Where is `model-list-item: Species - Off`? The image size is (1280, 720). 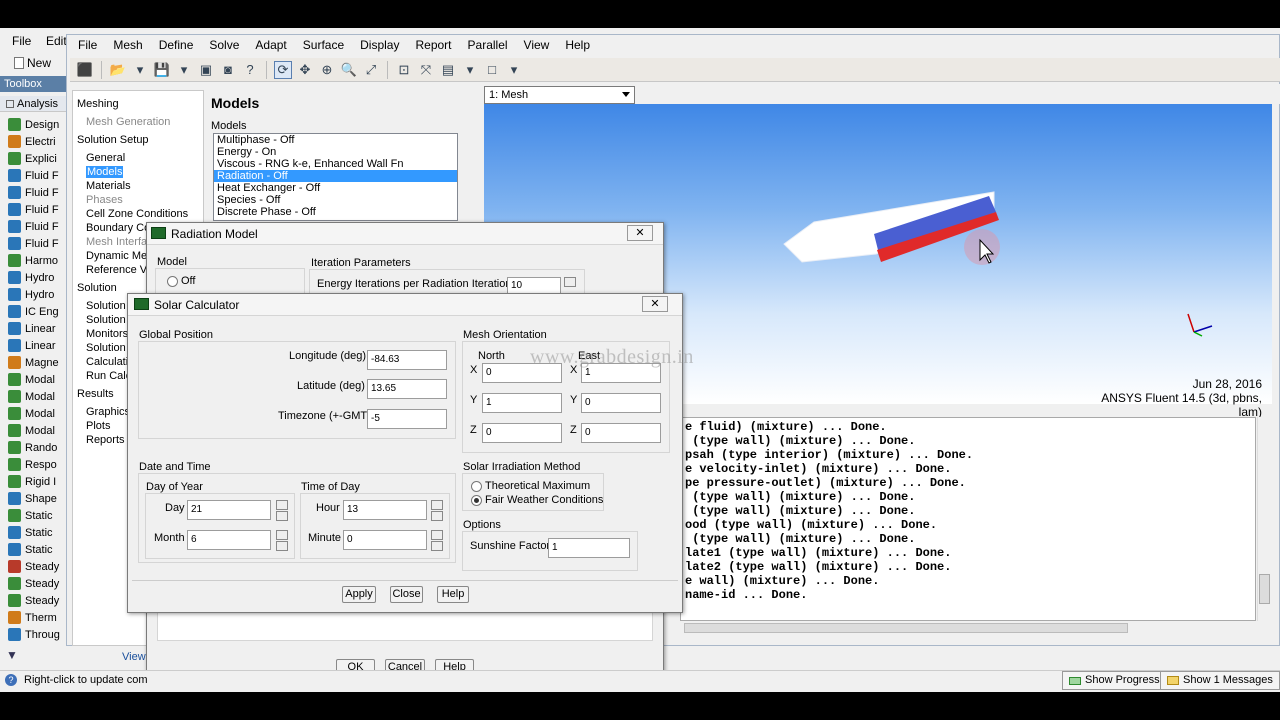 model-list-item: Species - Off is located at coordinates (335, 200).